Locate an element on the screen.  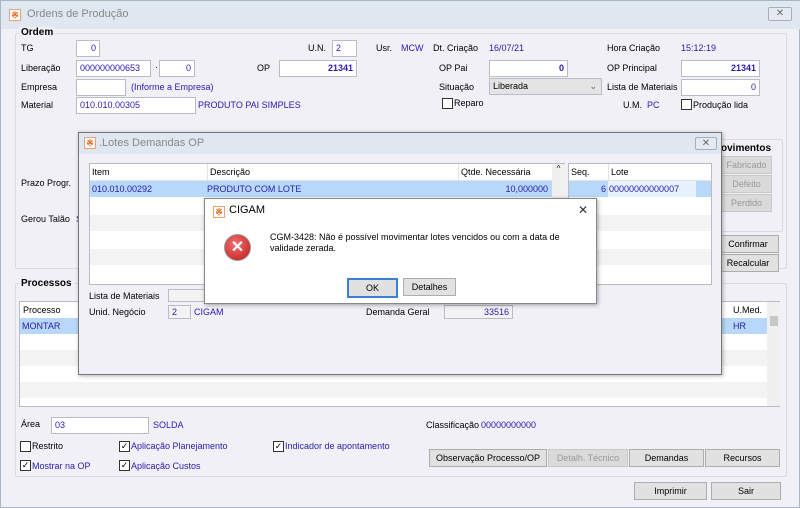
unid-input: 2 is located at coordinates (179, 312).